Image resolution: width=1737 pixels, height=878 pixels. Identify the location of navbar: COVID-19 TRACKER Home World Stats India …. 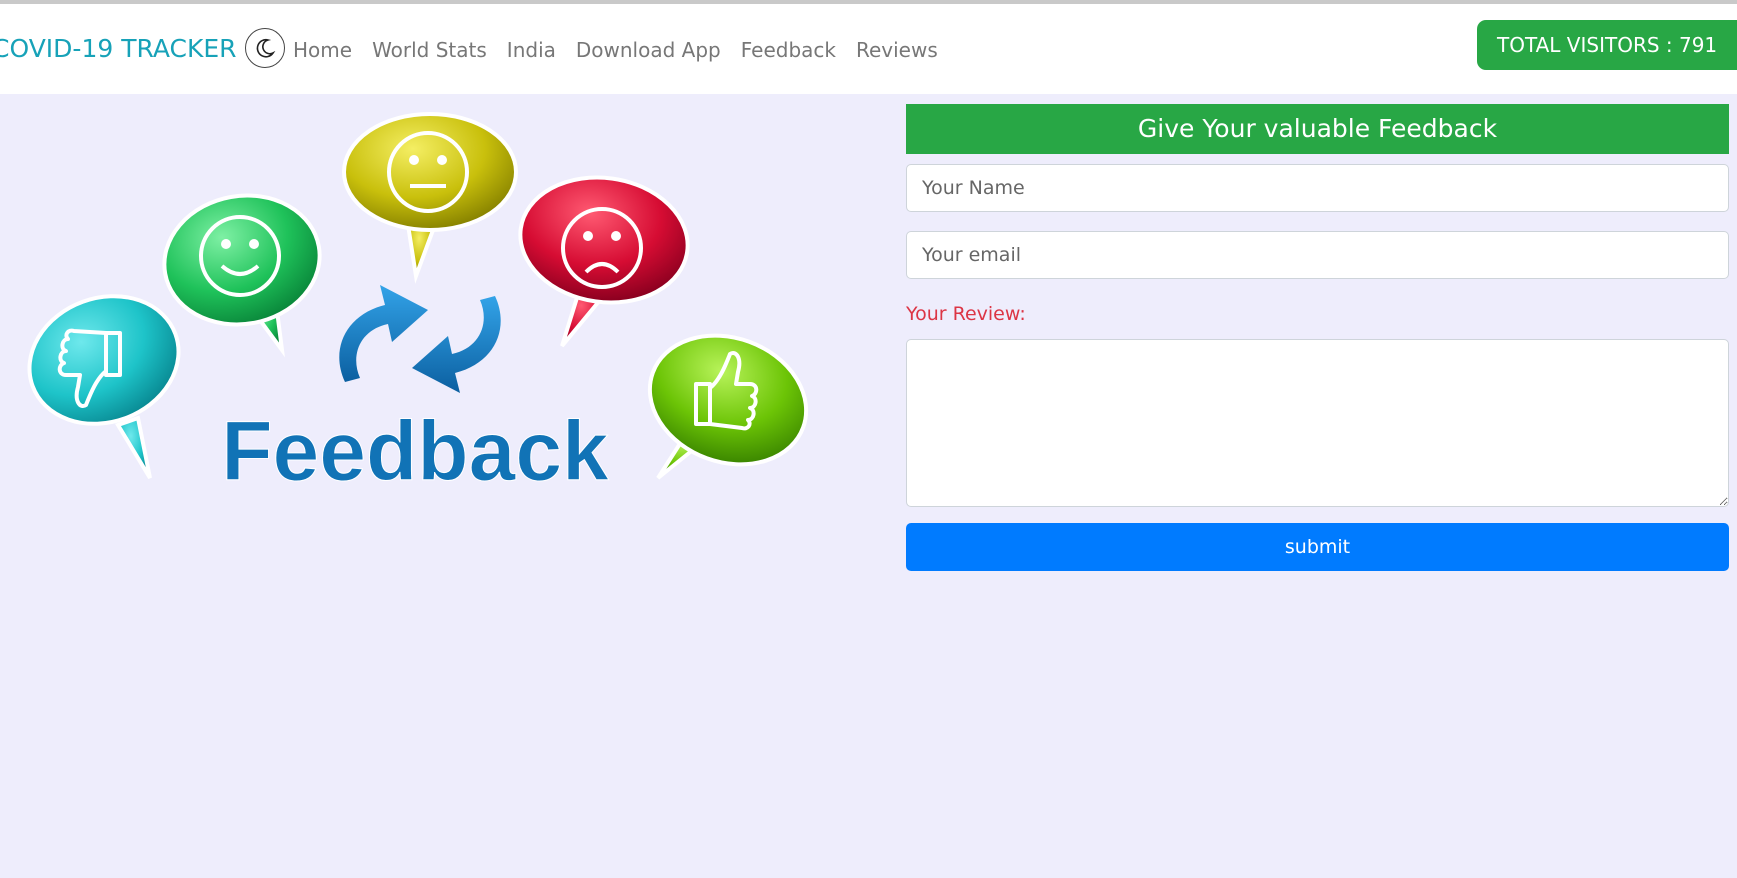
(868, 49).